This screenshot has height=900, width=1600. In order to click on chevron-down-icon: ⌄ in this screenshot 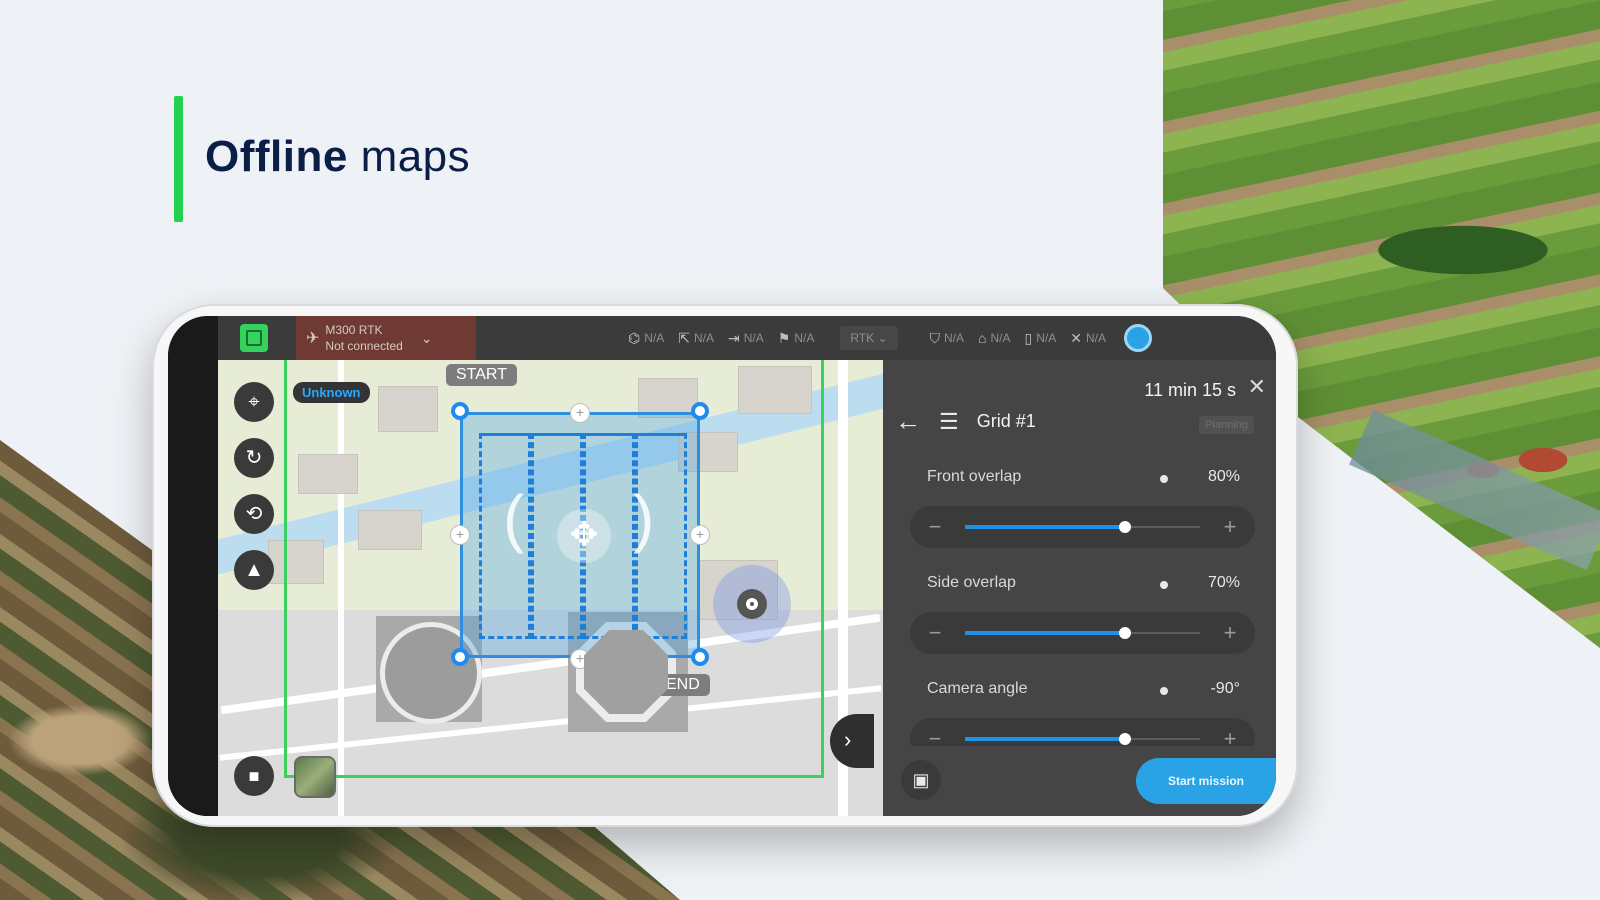, I will do `click(426, 337)`.